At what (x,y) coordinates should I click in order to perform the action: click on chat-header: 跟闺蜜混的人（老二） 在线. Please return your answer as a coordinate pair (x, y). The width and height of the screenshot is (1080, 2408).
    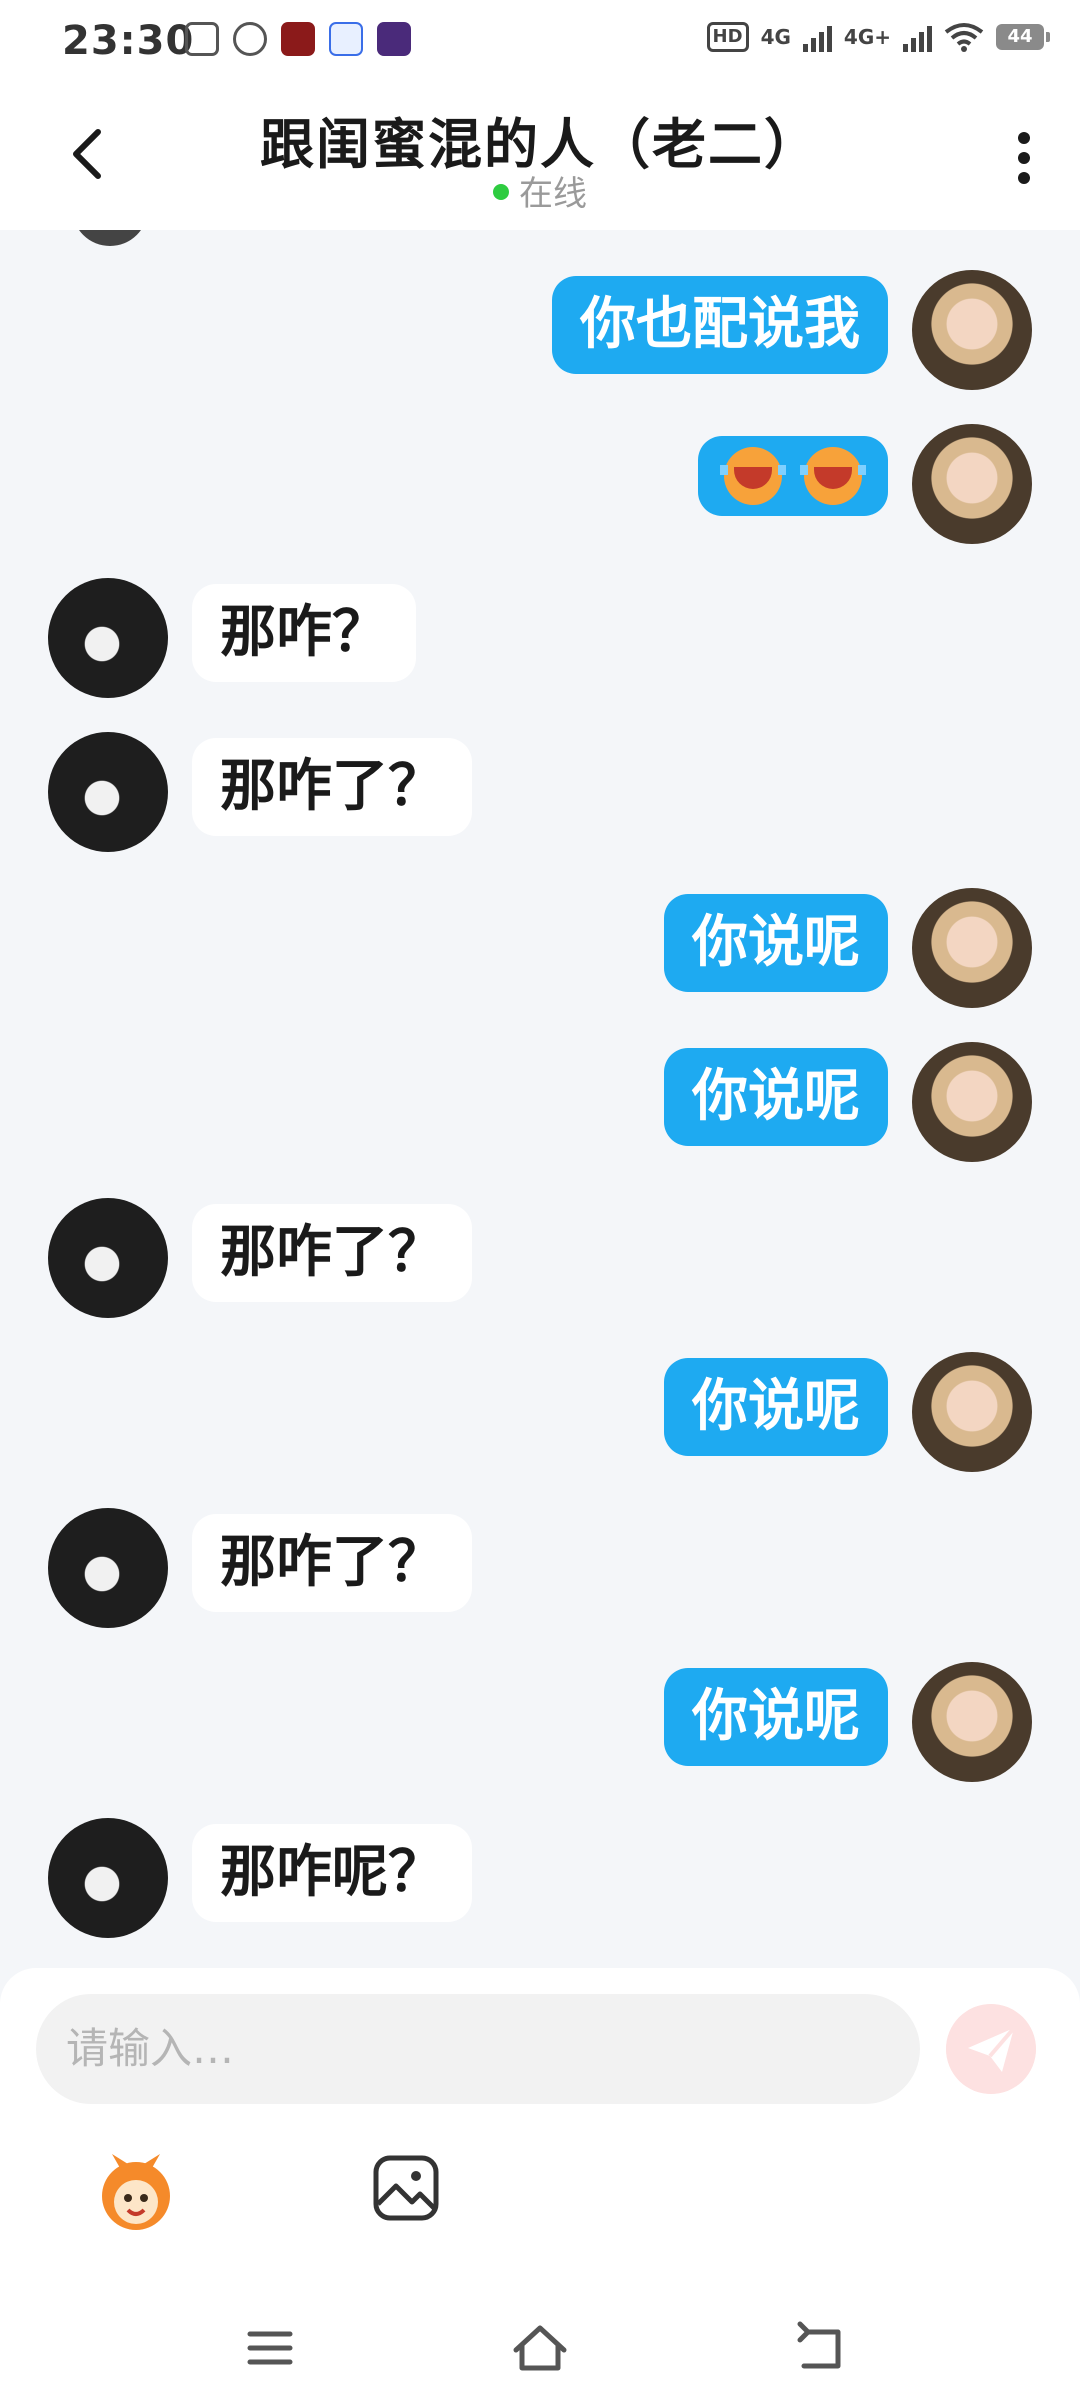
    Looking at the image, I should click on (540, 157).